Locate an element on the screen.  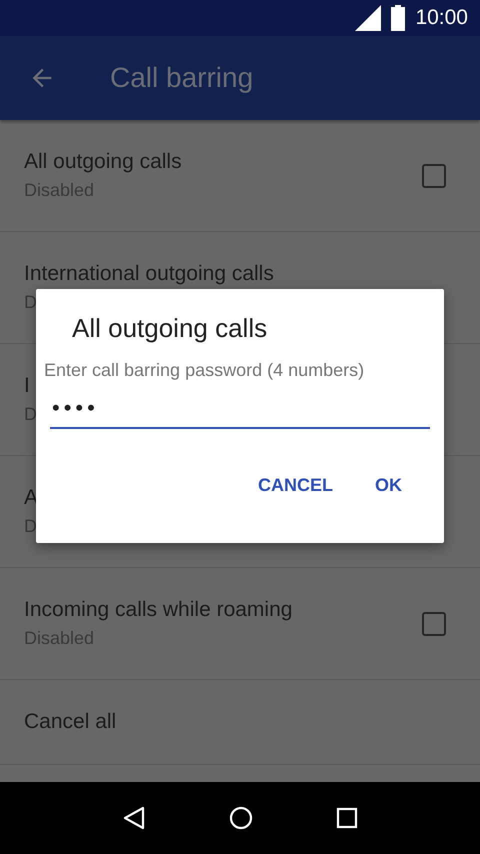
battery-icon is located at coordinates (398, 18).